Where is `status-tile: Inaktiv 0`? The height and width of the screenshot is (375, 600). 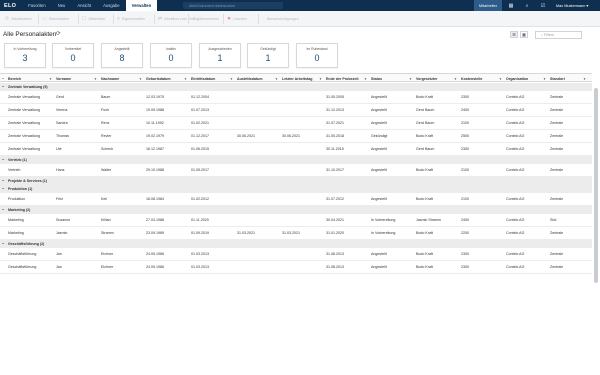 status-tile: Inaktiv 0 is located at coordinates (171, 55).